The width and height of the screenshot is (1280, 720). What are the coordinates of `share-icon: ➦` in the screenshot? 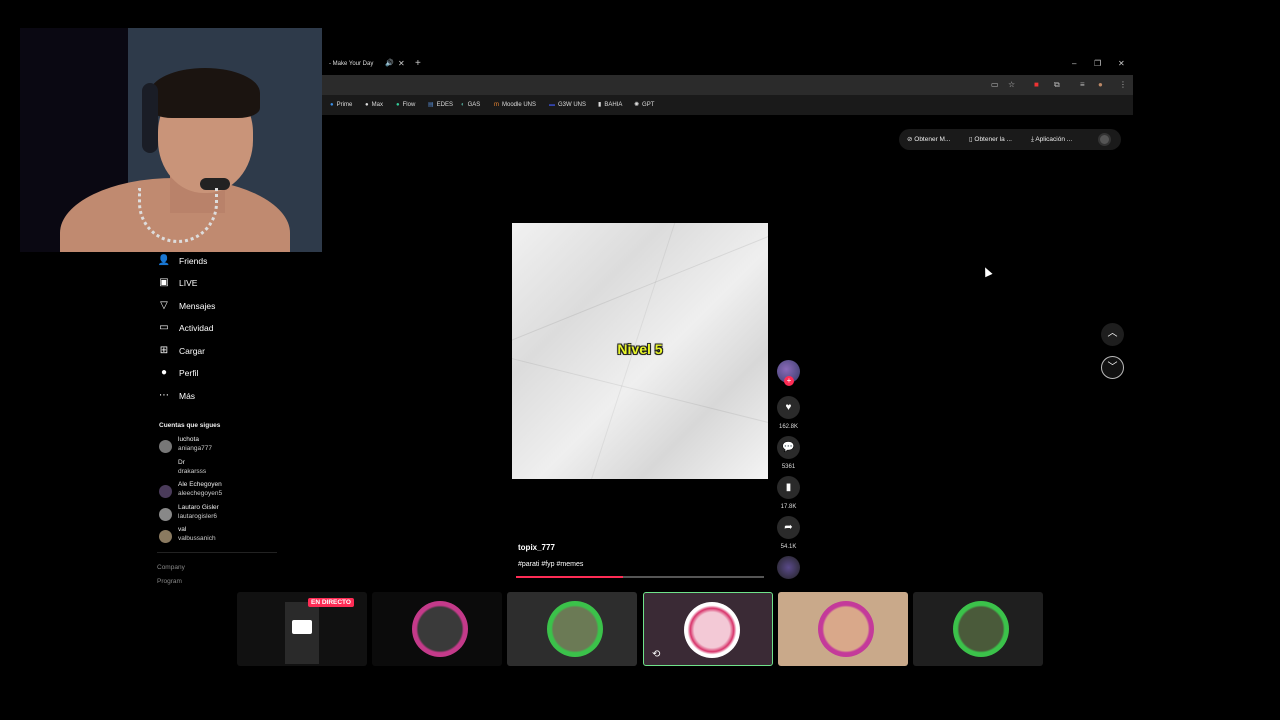 It's located at (788, 527).